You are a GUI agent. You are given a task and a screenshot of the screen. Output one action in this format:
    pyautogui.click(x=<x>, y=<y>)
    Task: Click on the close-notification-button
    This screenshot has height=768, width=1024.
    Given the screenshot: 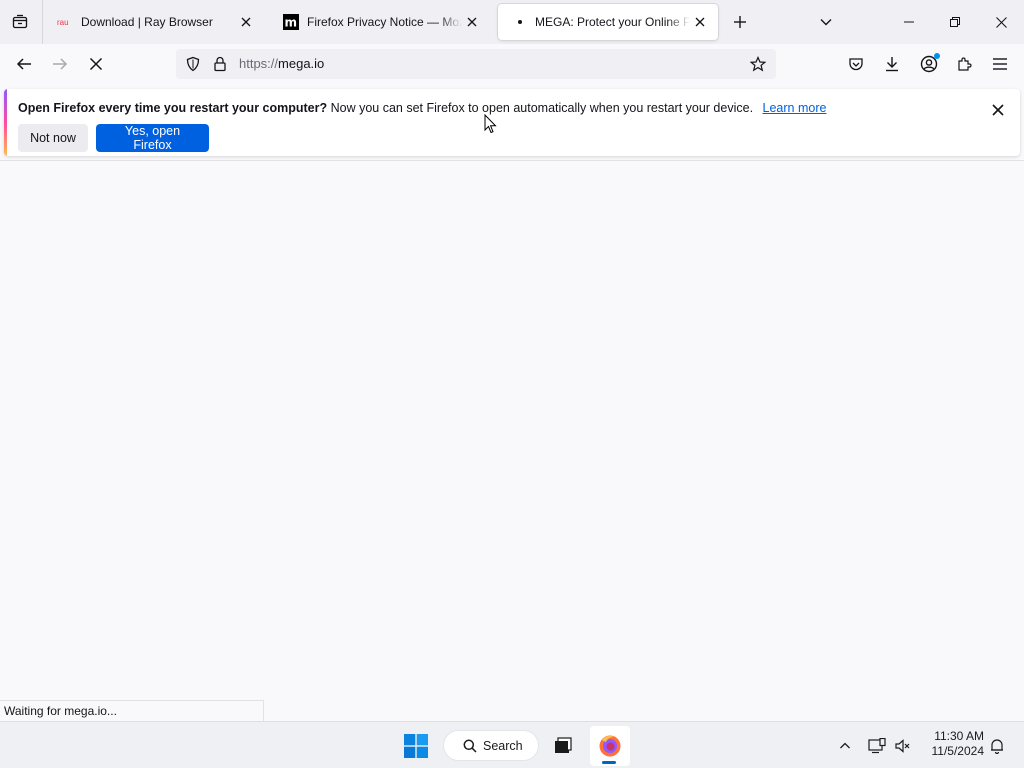 What is the action you would take?
    pyautogui.click(x=998, y=110)
    